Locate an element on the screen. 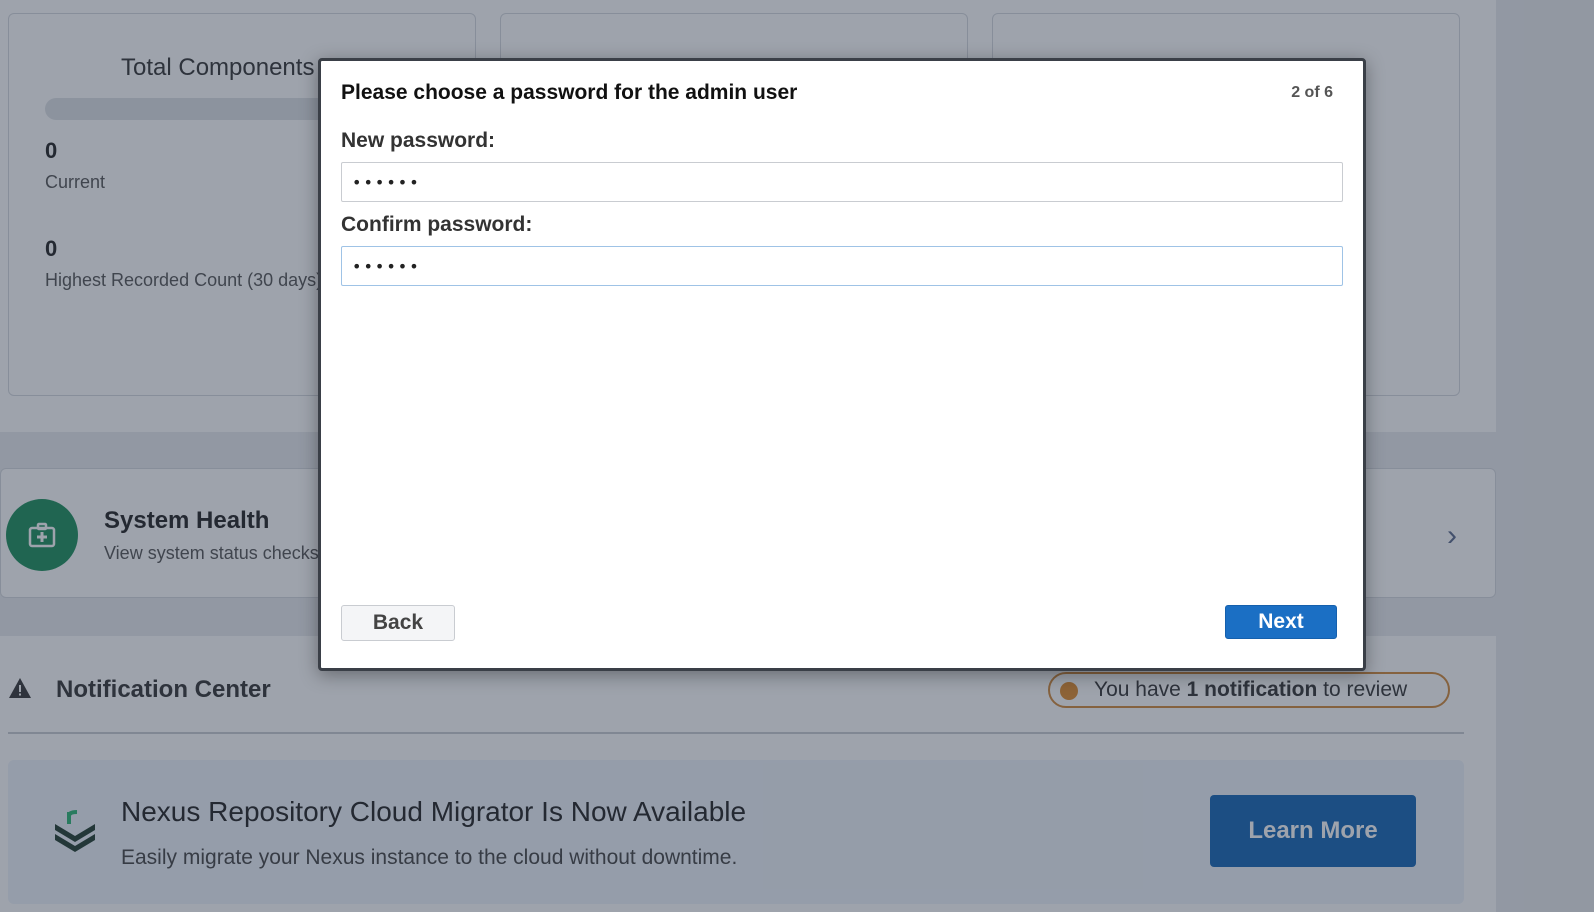  new-password-input is located at coordinates (842, 182).